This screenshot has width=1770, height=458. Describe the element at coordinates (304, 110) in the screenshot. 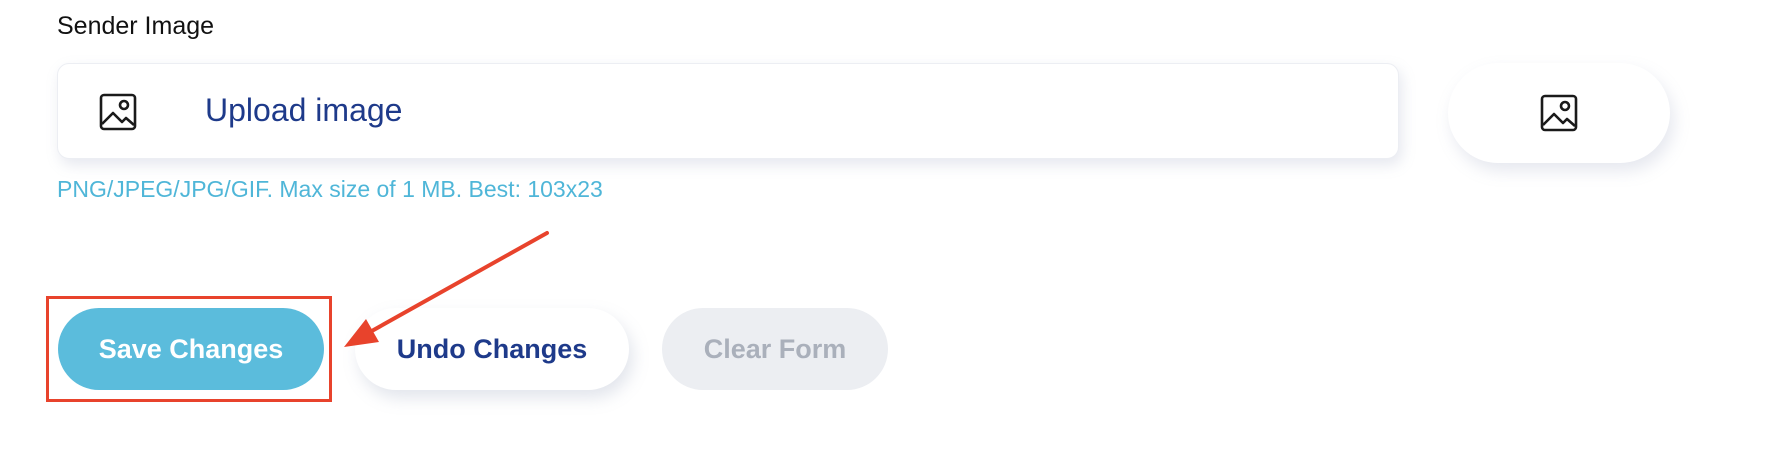

I see `upload-image-label: Upload image` at that location.